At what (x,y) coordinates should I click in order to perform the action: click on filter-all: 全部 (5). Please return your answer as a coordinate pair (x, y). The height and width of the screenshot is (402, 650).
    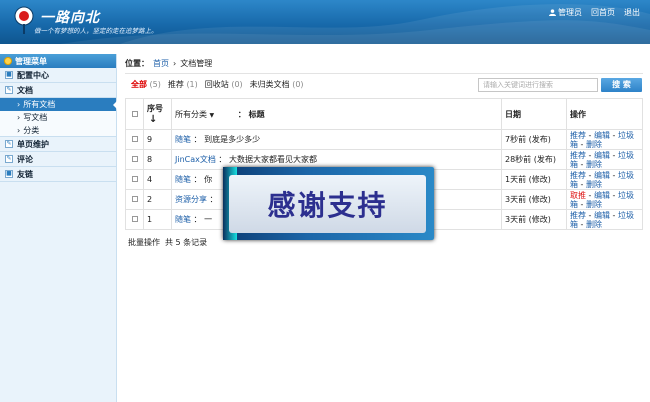
    Looking at the image, I should click on (146, 84).